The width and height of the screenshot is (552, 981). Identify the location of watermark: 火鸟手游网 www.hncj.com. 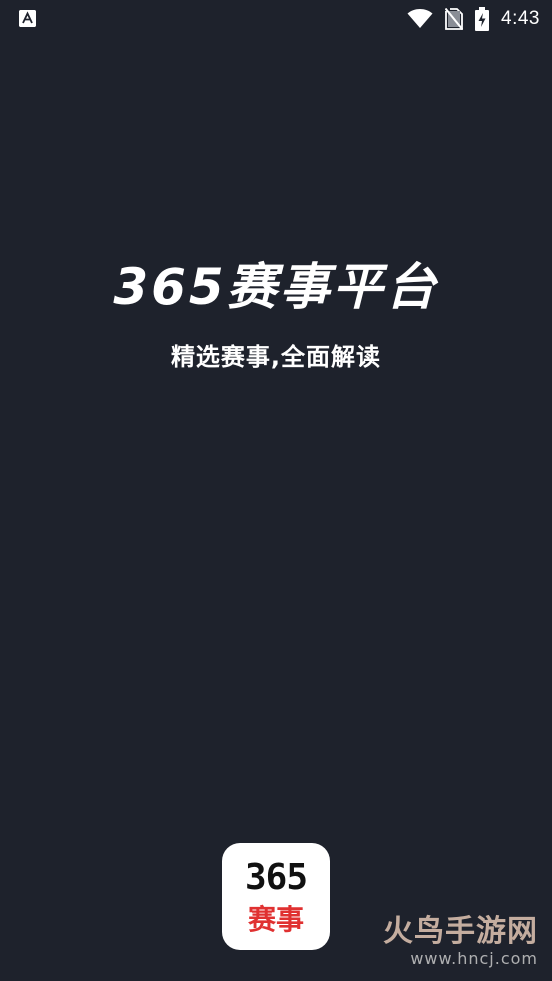
(453, 943).